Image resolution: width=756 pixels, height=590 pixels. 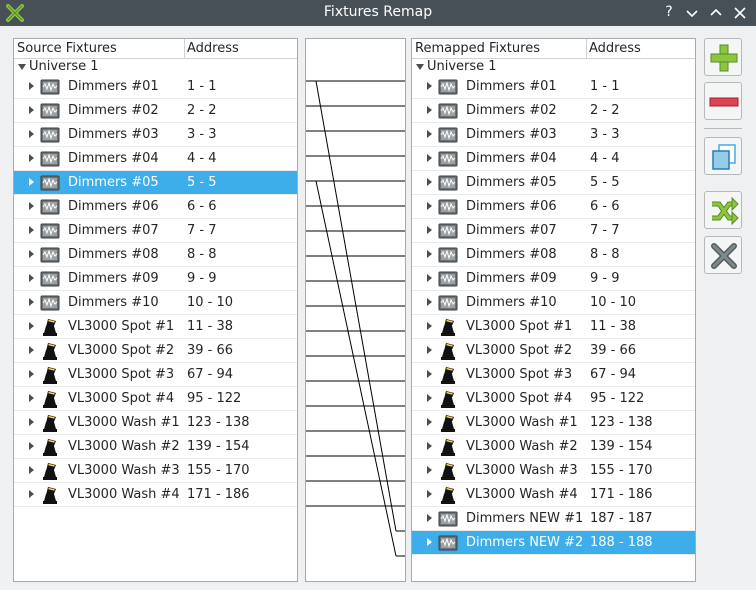 I want to click on source-fixture-row: Dimmers #07 7 - 7, so click(x=155, y=231).